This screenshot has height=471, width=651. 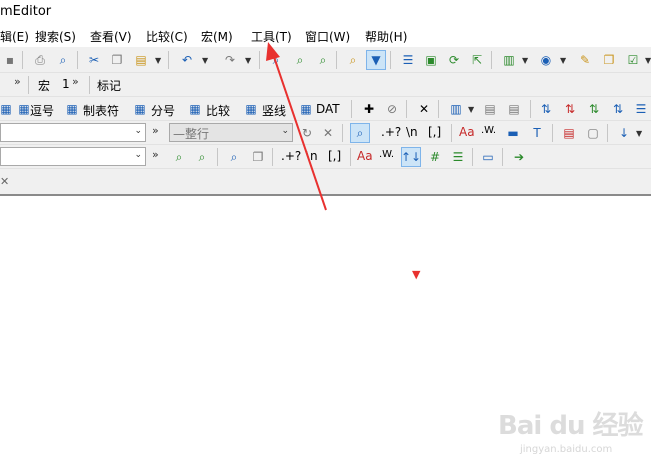 I want to click on grid-icon: #, so click(x=435, y=157).